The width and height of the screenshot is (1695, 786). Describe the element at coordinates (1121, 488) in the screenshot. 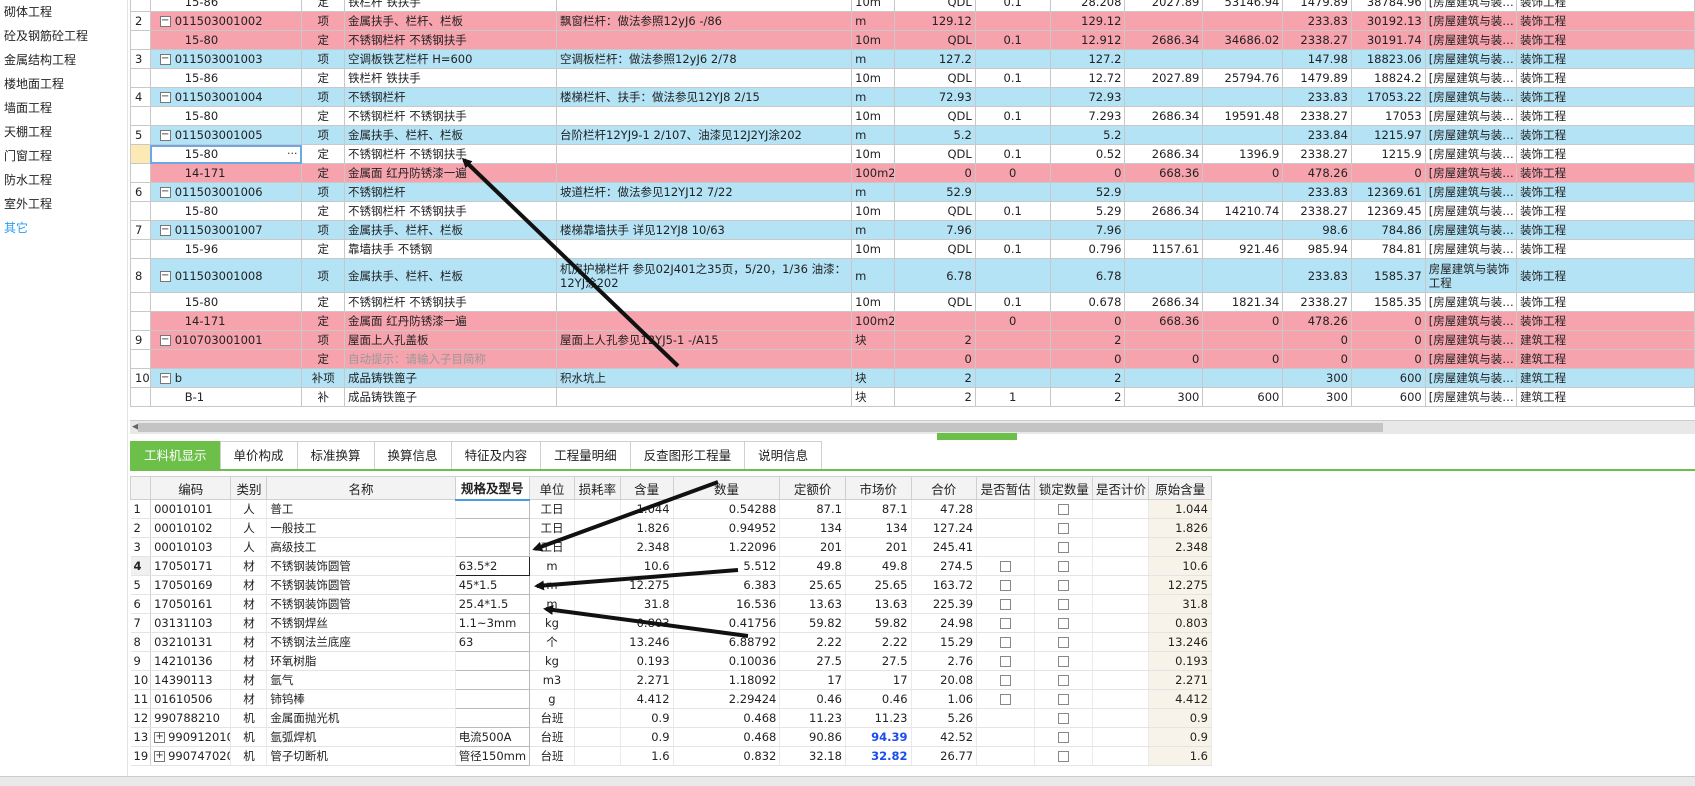

I see `column-header: 是否计价` at that location.